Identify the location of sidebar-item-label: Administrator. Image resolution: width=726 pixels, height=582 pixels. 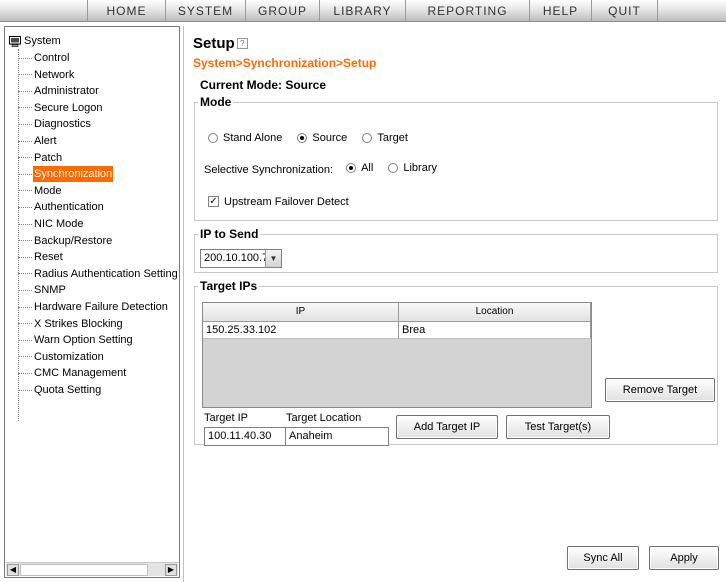
(66, 91).